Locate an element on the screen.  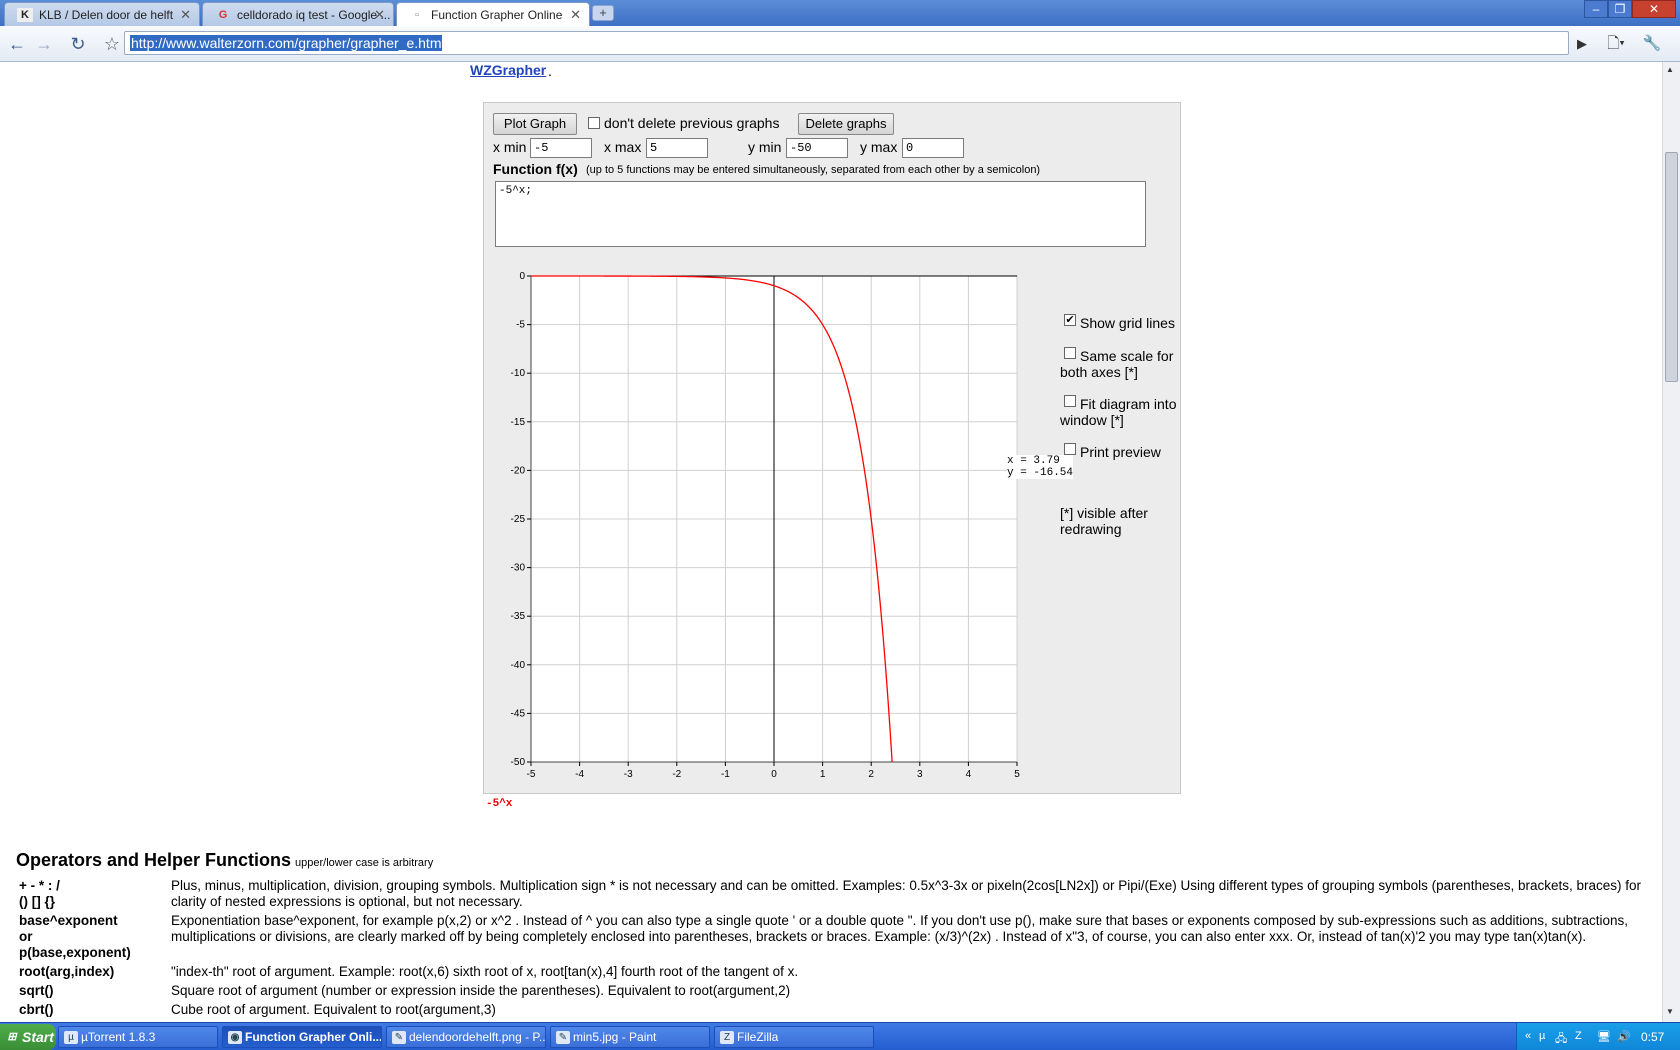
tray-expand-icon: « is located at coordinates (1528, 1036).